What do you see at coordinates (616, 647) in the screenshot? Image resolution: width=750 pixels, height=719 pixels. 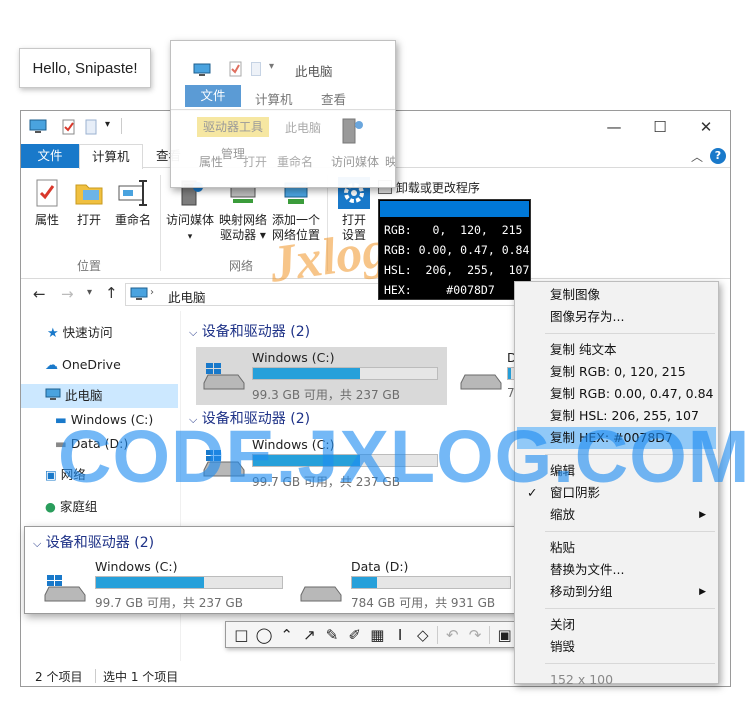 I see `menu-item: 销毁` at bounding box center [616, 647].